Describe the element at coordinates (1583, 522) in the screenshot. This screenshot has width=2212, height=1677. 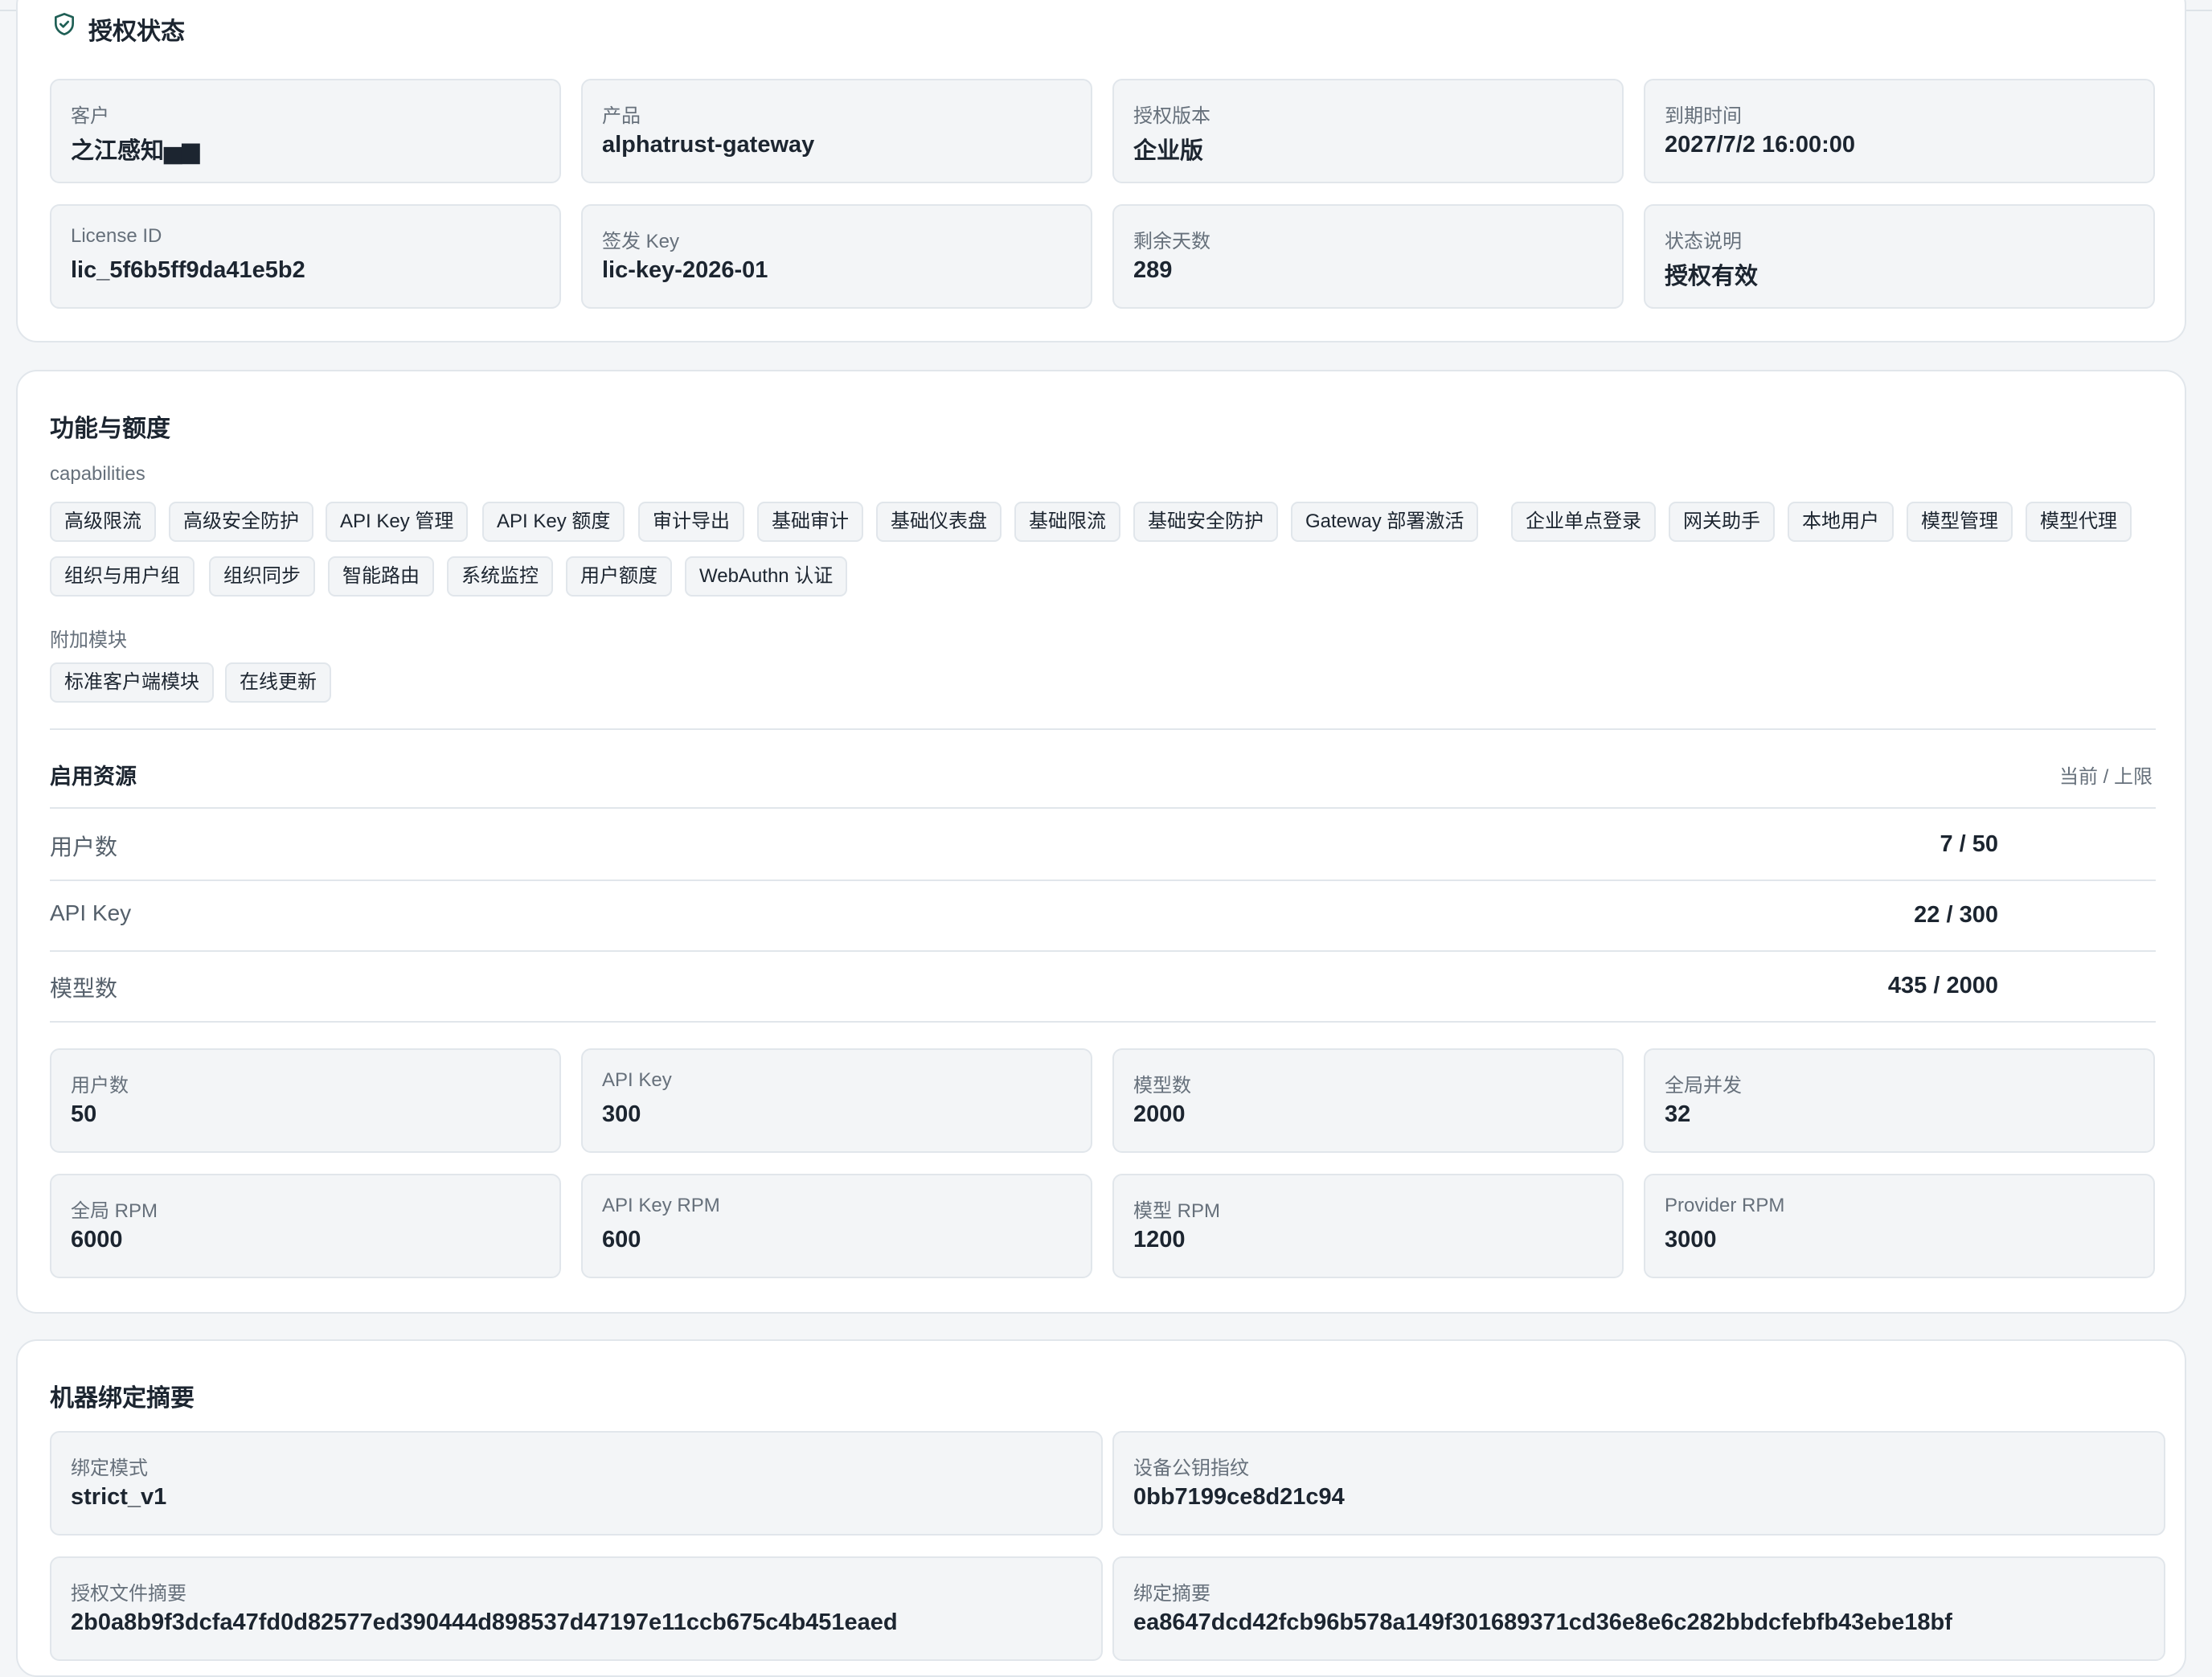
I see `capability-chip: 企业单点登录` at that location.